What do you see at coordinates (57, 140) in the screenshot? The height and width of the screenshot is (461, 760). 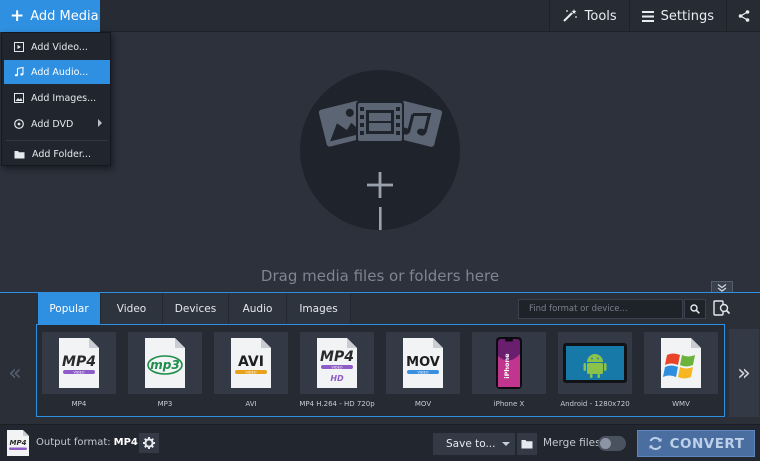 I see `menu-divider` at bounding box center [57, 140].